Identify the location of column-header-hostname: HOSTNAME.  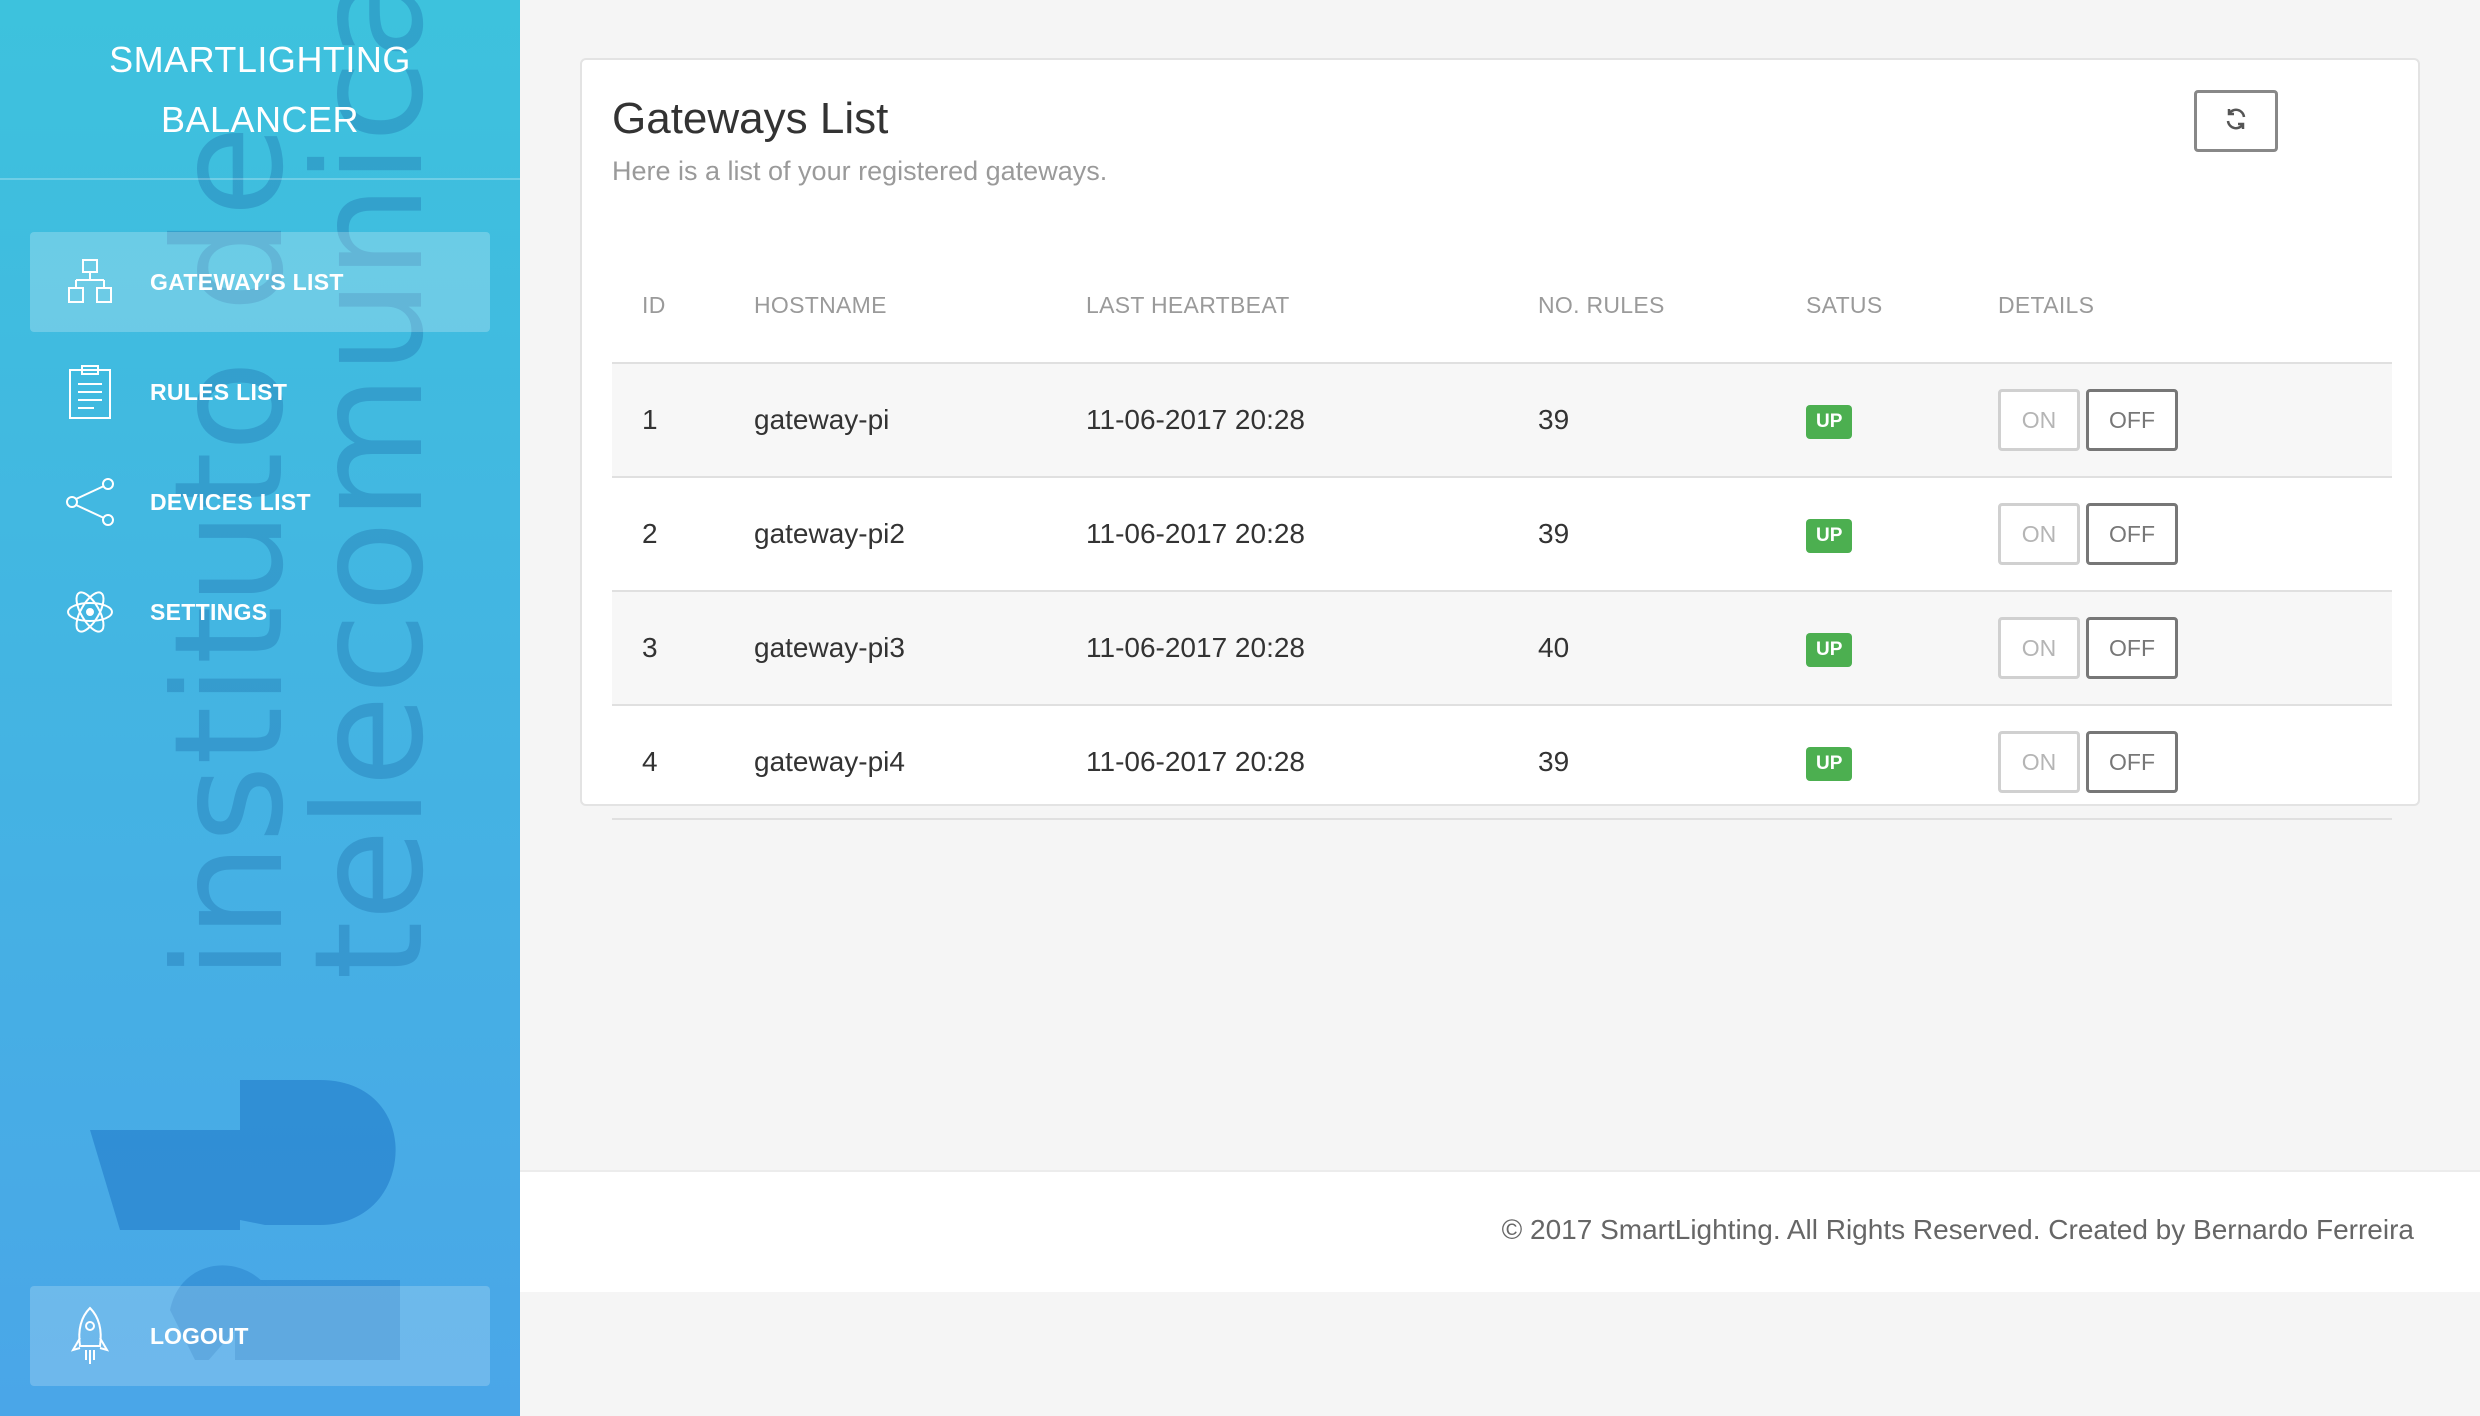
(920, 322).